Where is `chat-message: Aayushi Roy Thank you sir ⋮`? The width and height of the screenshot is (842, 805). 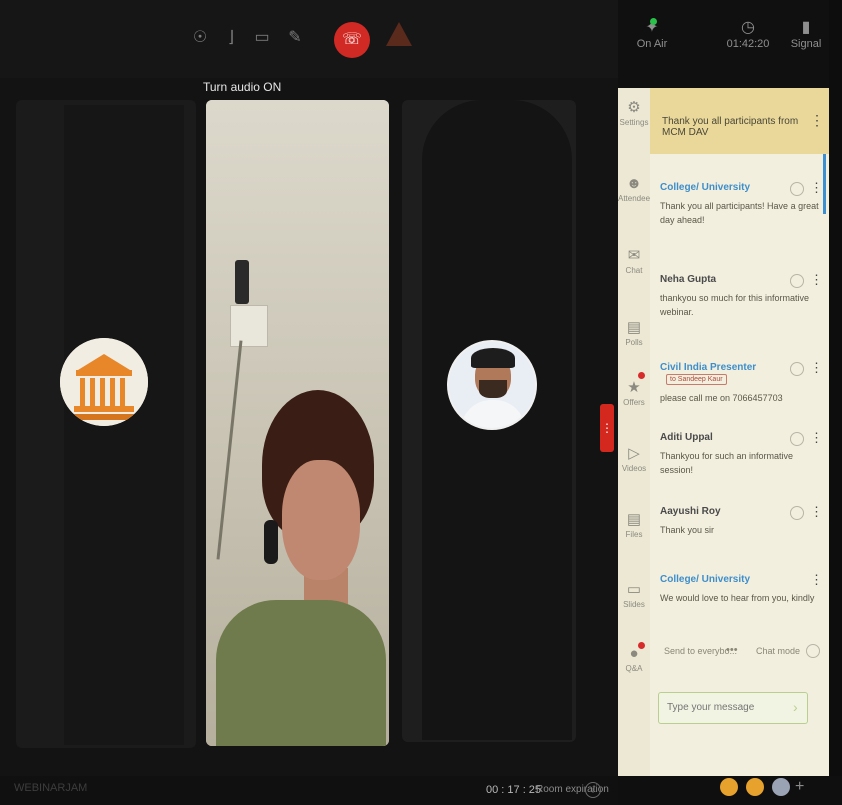 chat-message: Aayushi Roy Thank you sir ⋮ is located at coordinates (741, 520).